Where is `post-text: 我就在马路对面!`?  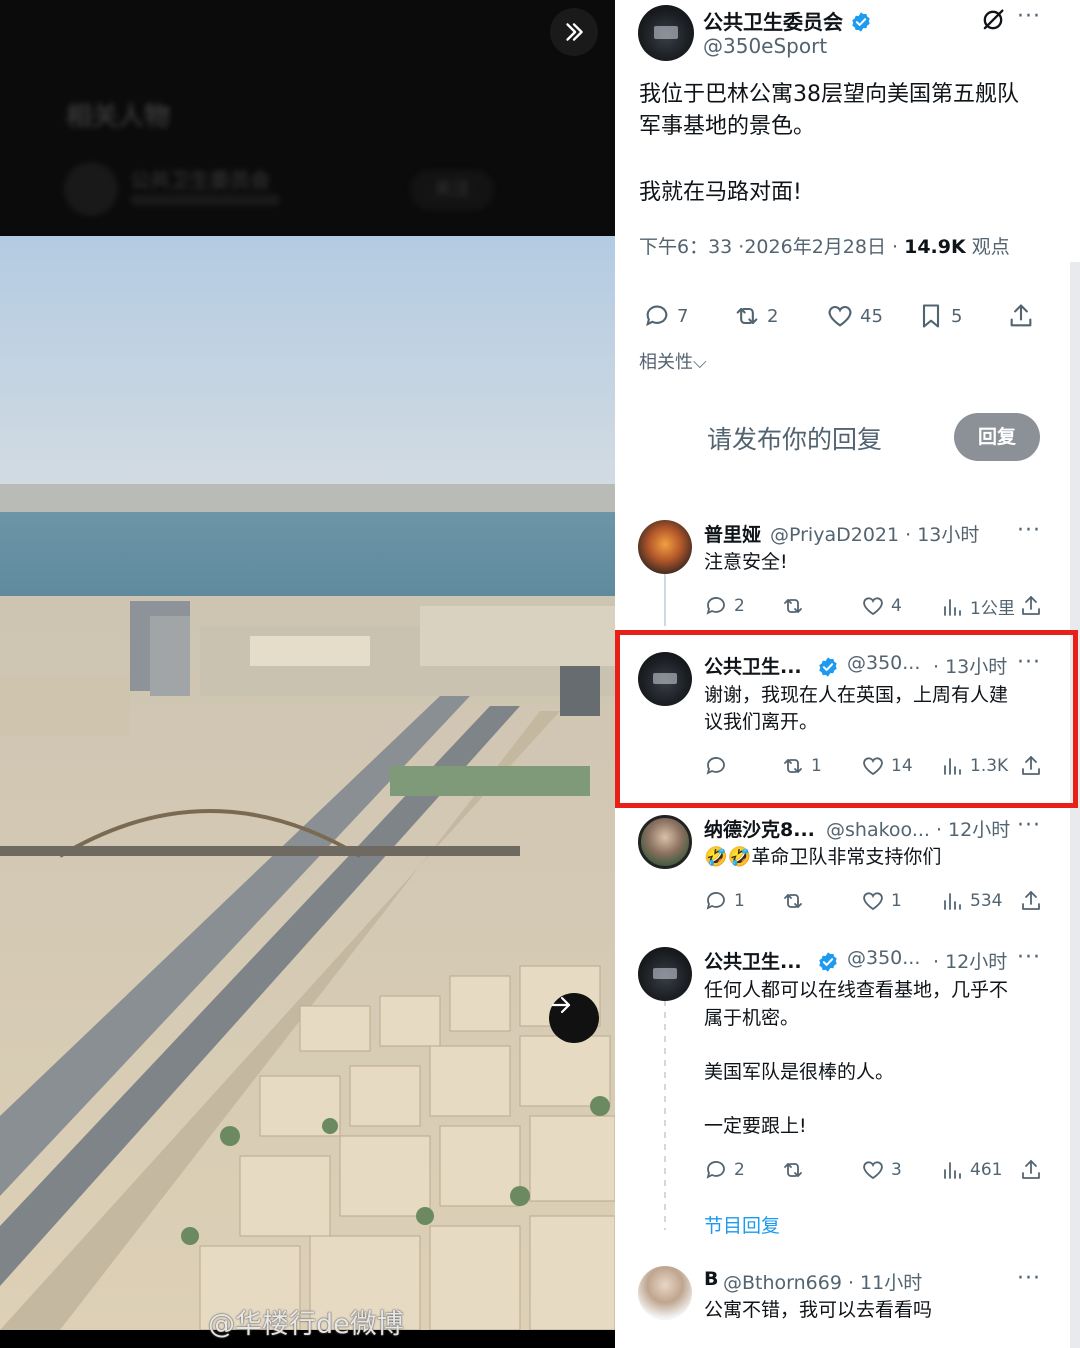
post-text: 我就在马路对面! is located at coordinates (720, 192).